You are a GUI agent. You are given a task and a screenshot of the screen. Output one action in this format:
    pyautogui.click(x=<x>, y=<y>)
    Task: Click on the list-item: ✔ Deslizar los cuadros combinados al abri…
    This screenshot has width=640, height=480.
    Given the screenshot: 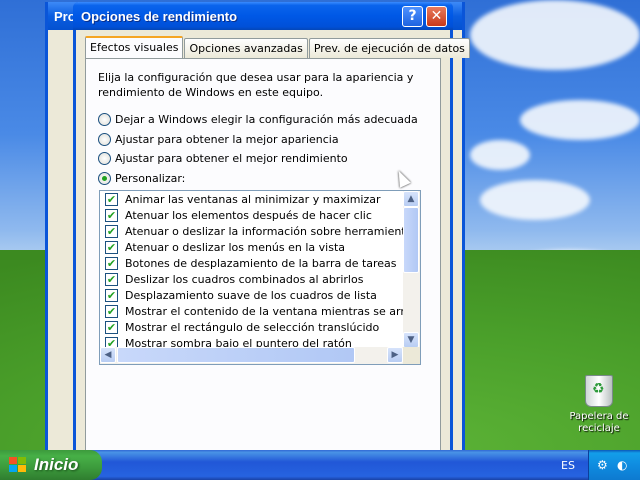 What is the action you would take?
    pyautogui.click(x=251, y=279)
    